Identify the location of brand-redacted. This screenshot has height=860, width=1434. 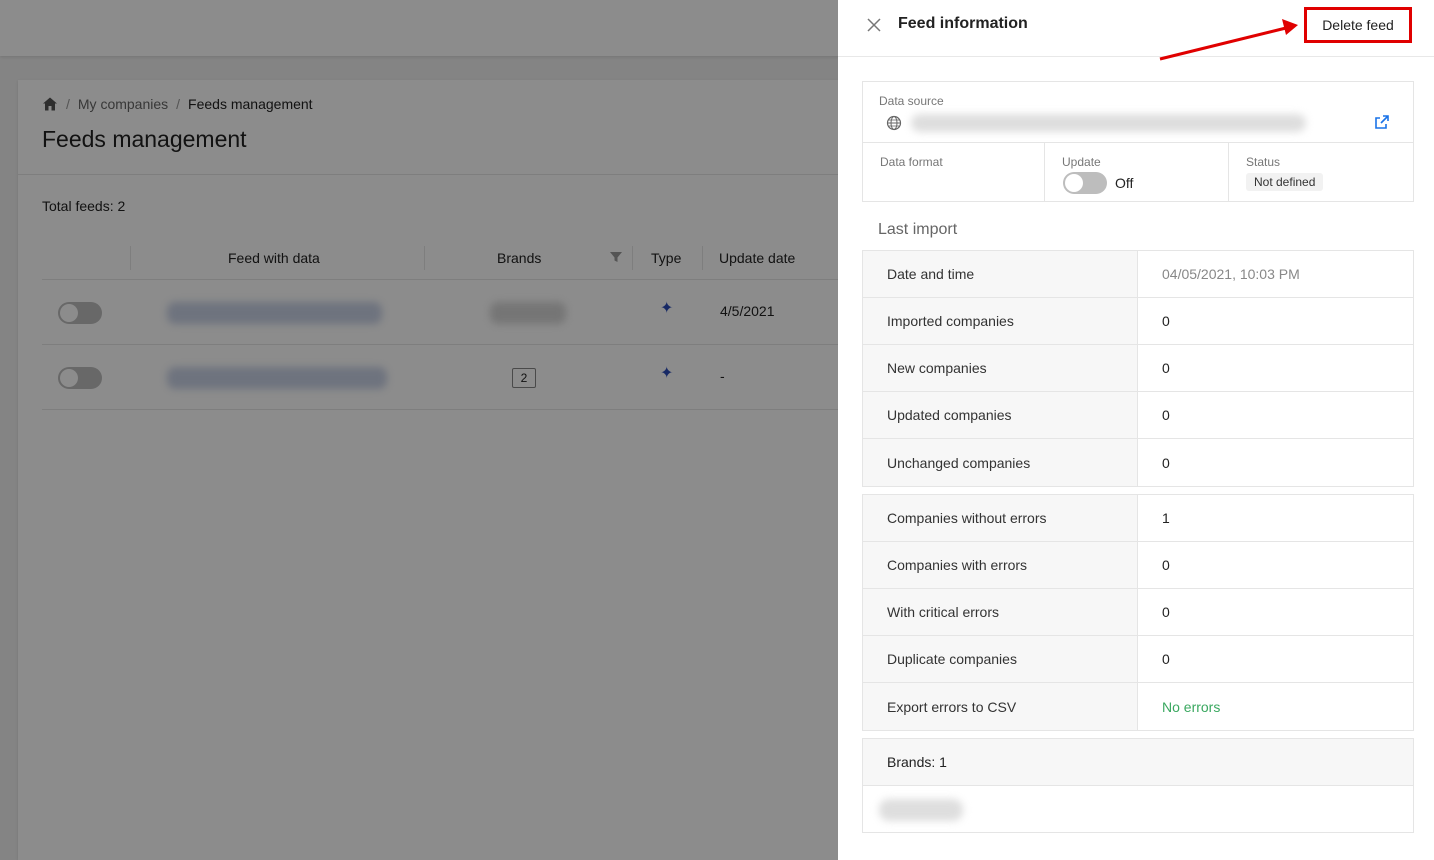
(921, 810).